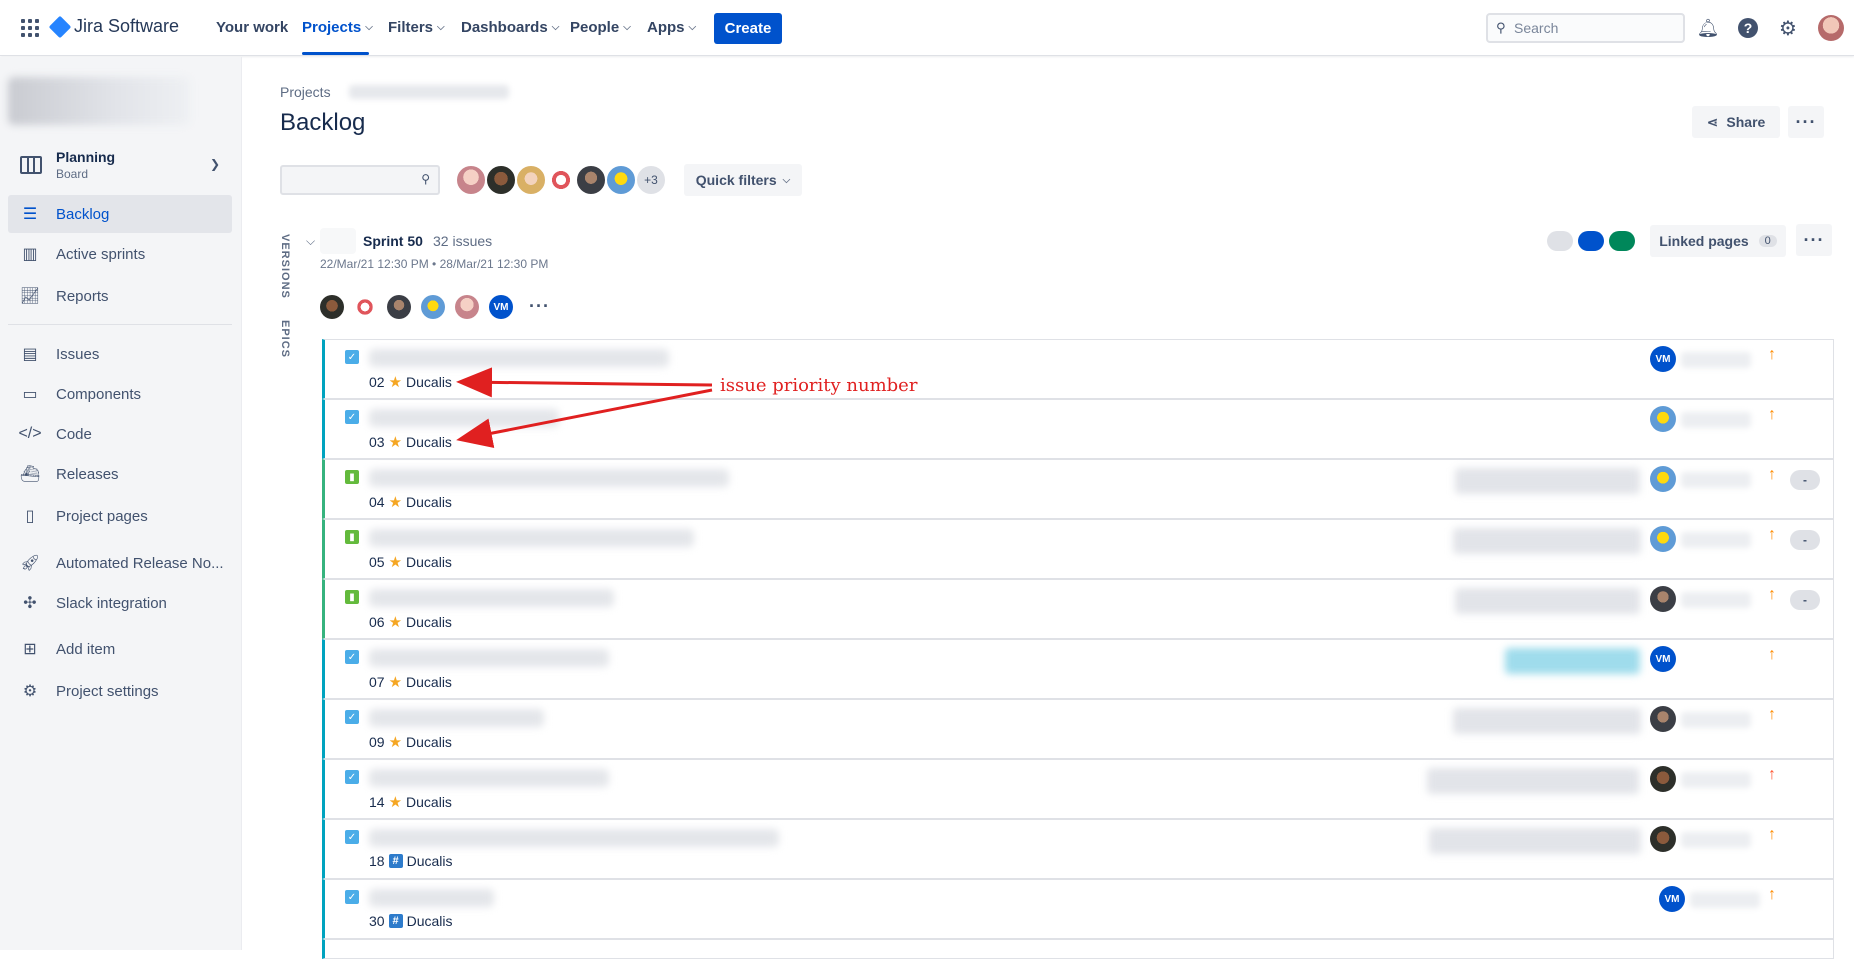 This screenshot has height=959, width=1854. I want to click on breadcrumb-project-blurred, so click(428, 92).